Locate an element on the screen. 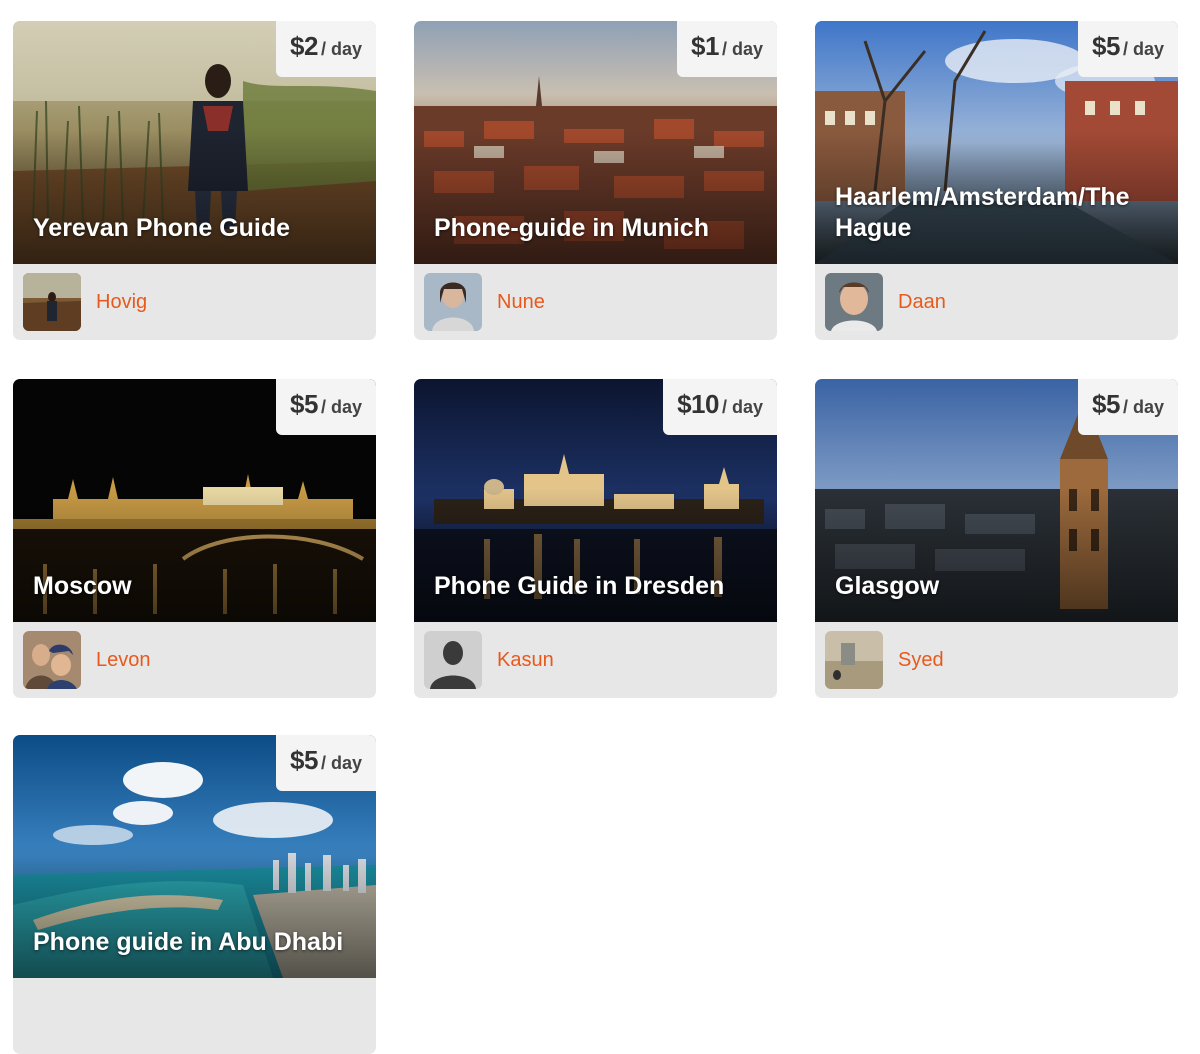 The image size is (1200, 1054). listing-card: $5/ day Moscow Levon is located at coordinates (194, 538).